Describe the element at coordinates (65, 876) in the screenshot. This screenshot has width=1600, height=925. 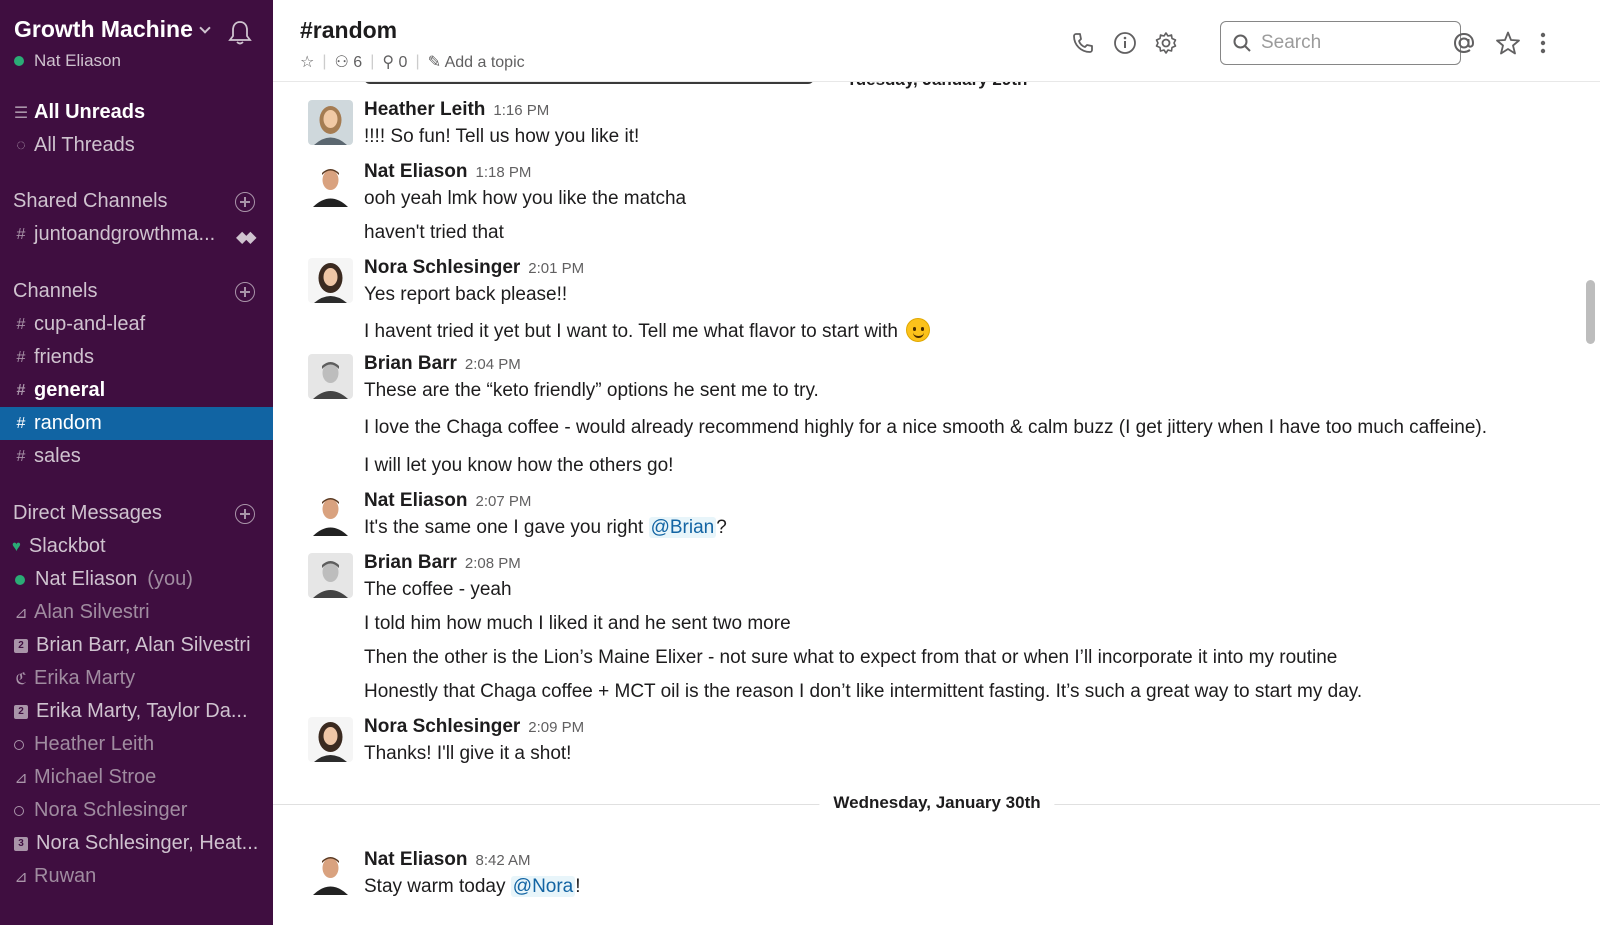
I see `sidebar-item-label: Ruwan` at that location.